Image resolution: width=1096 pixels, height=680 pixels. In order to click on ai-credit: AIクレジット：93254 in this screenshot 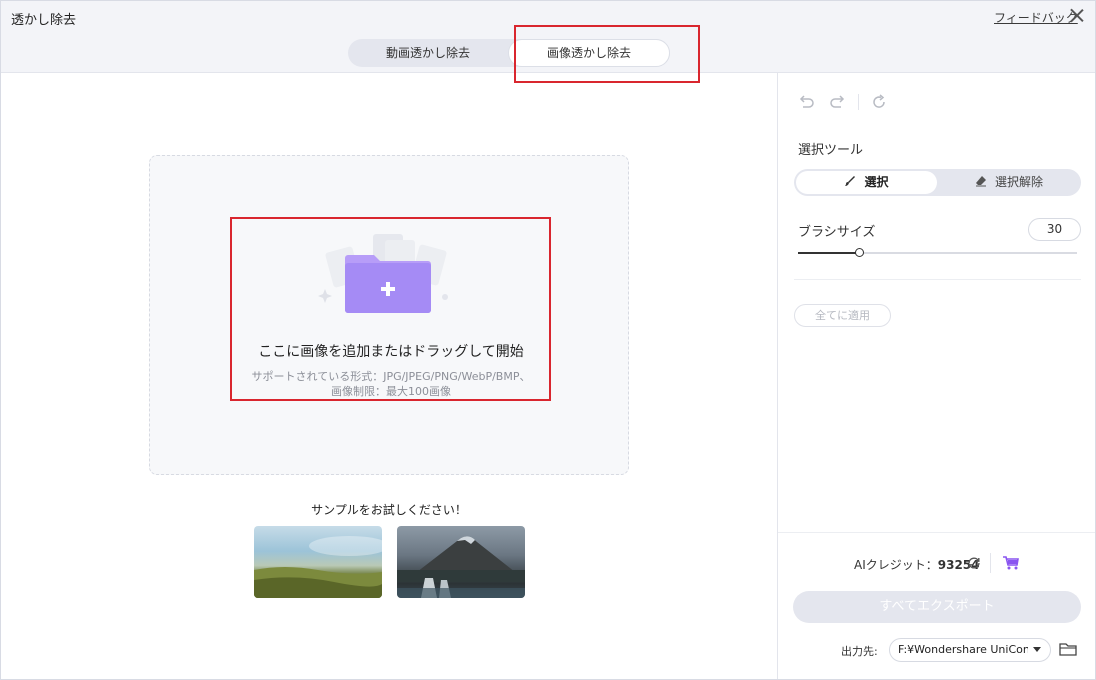, I will do `click(917, 564)`.